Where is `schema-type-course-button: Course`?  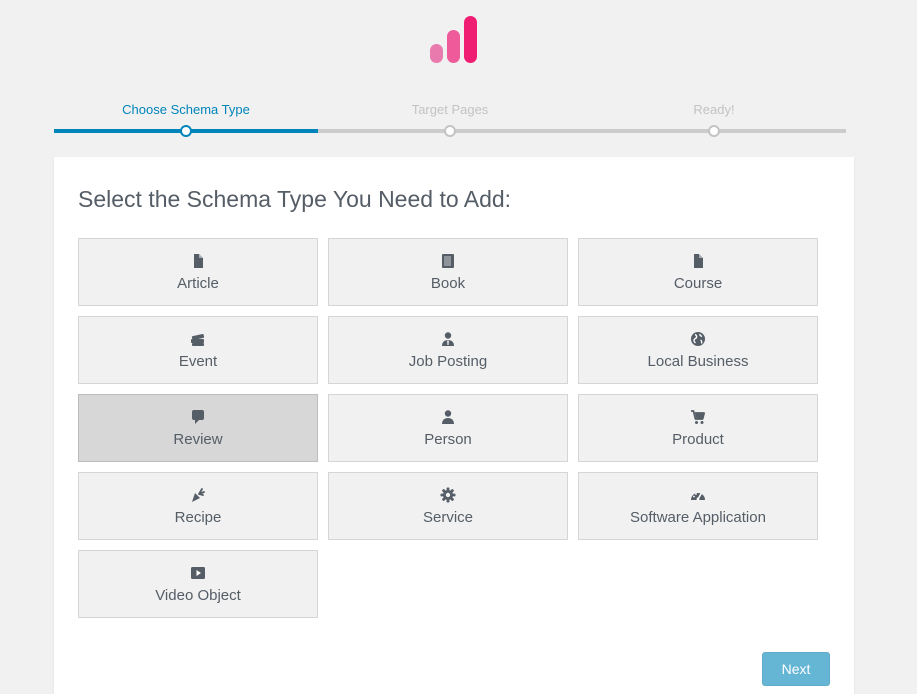 schema-type-course-button: Course is located at coordinates (698, 272).